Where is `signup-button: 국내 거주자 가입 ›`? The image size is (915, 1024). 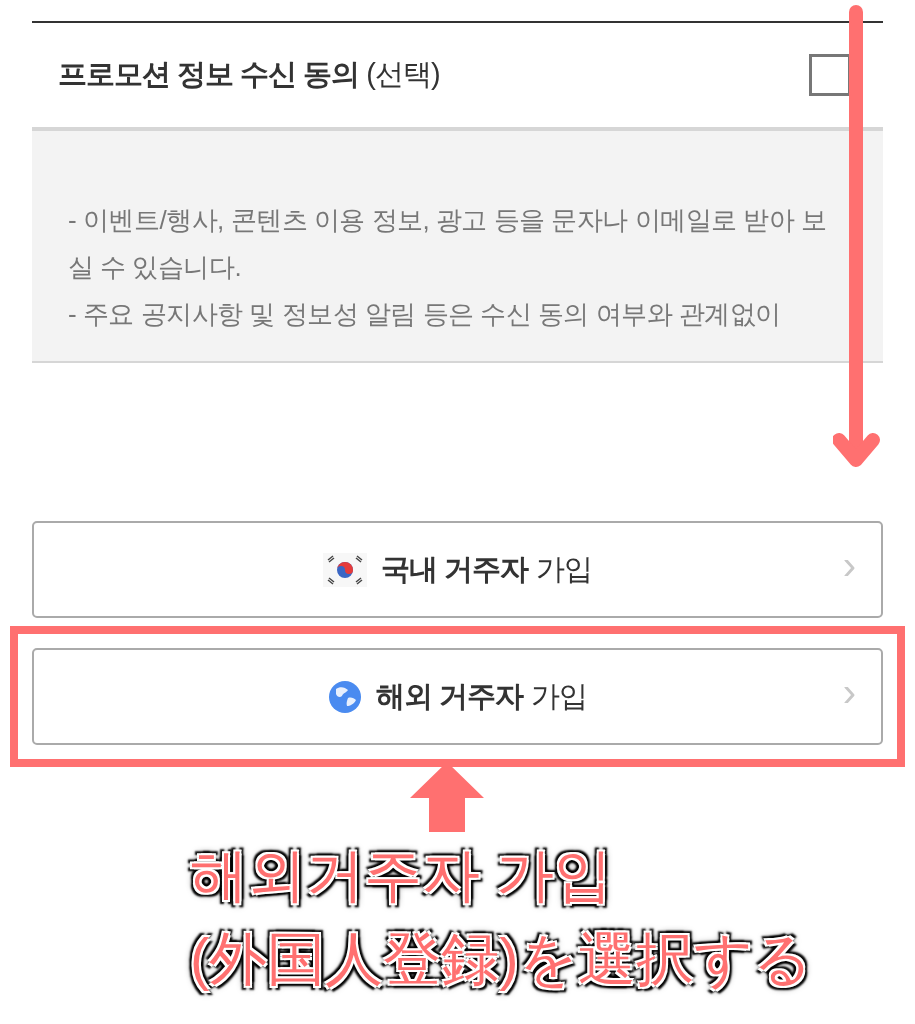 signup-button: 국내 거주자 가입 › is located at coordinates (457, 569).